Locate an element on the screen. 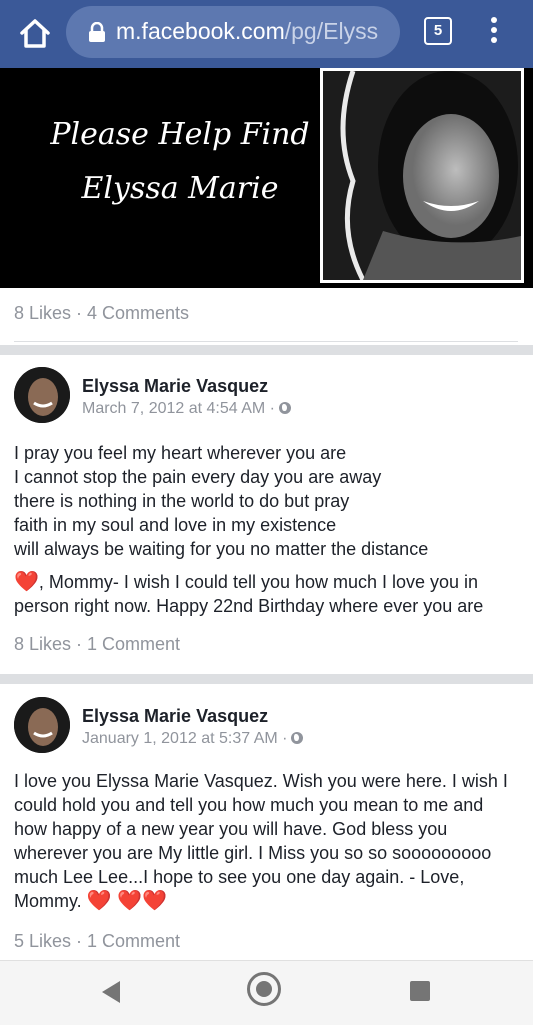 This screenshot has width=533, height=1025. banner-line-2: Elyssa Marie is located at coordinates (180, 188).